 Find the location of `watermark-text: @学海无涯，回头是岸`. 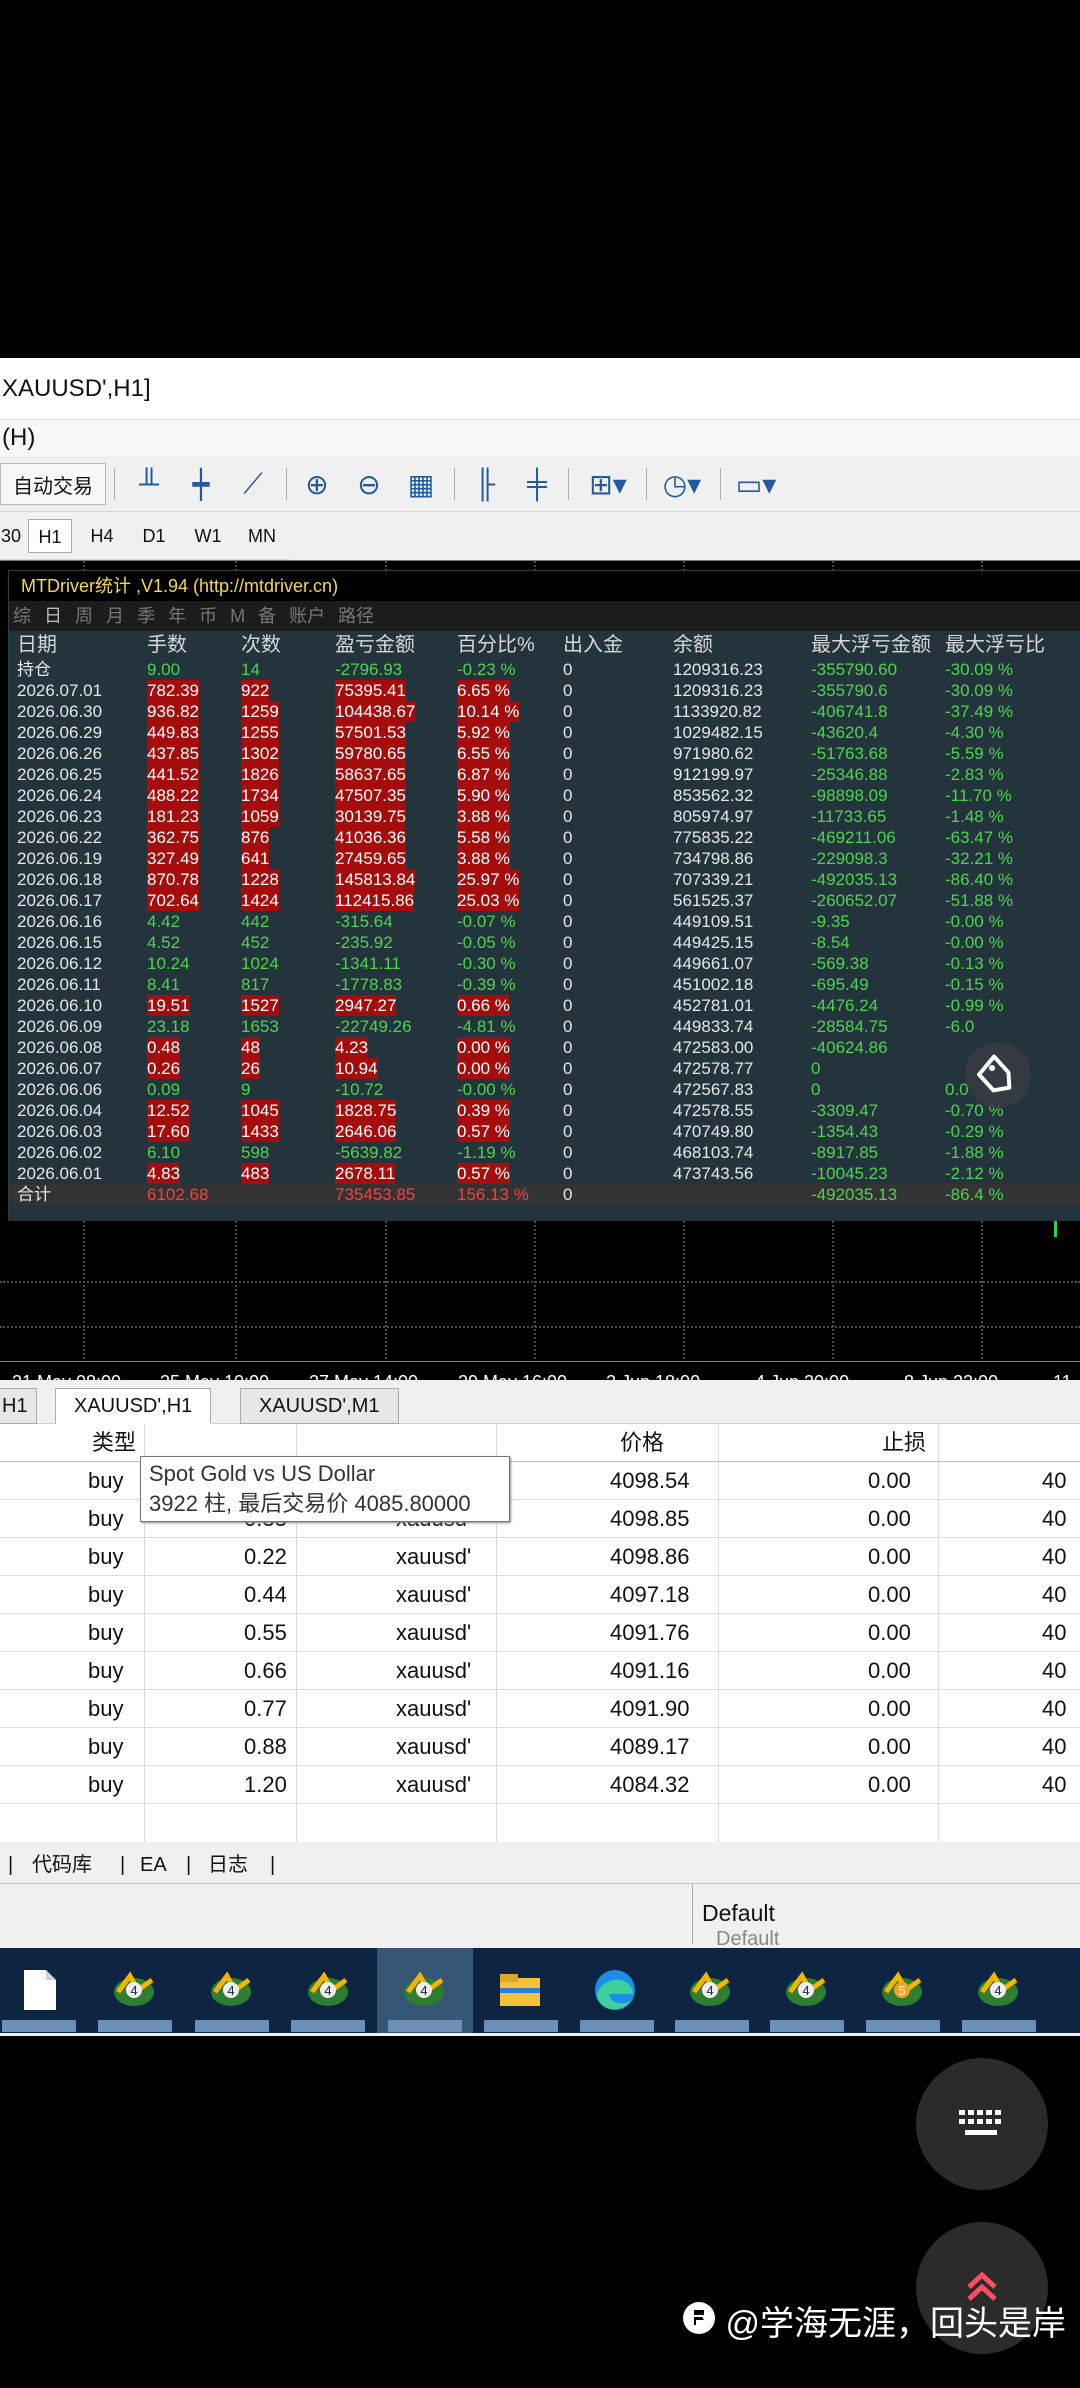

watermark-text: @学海无涯，回头是岸 is located at coordinates (895, 2324).